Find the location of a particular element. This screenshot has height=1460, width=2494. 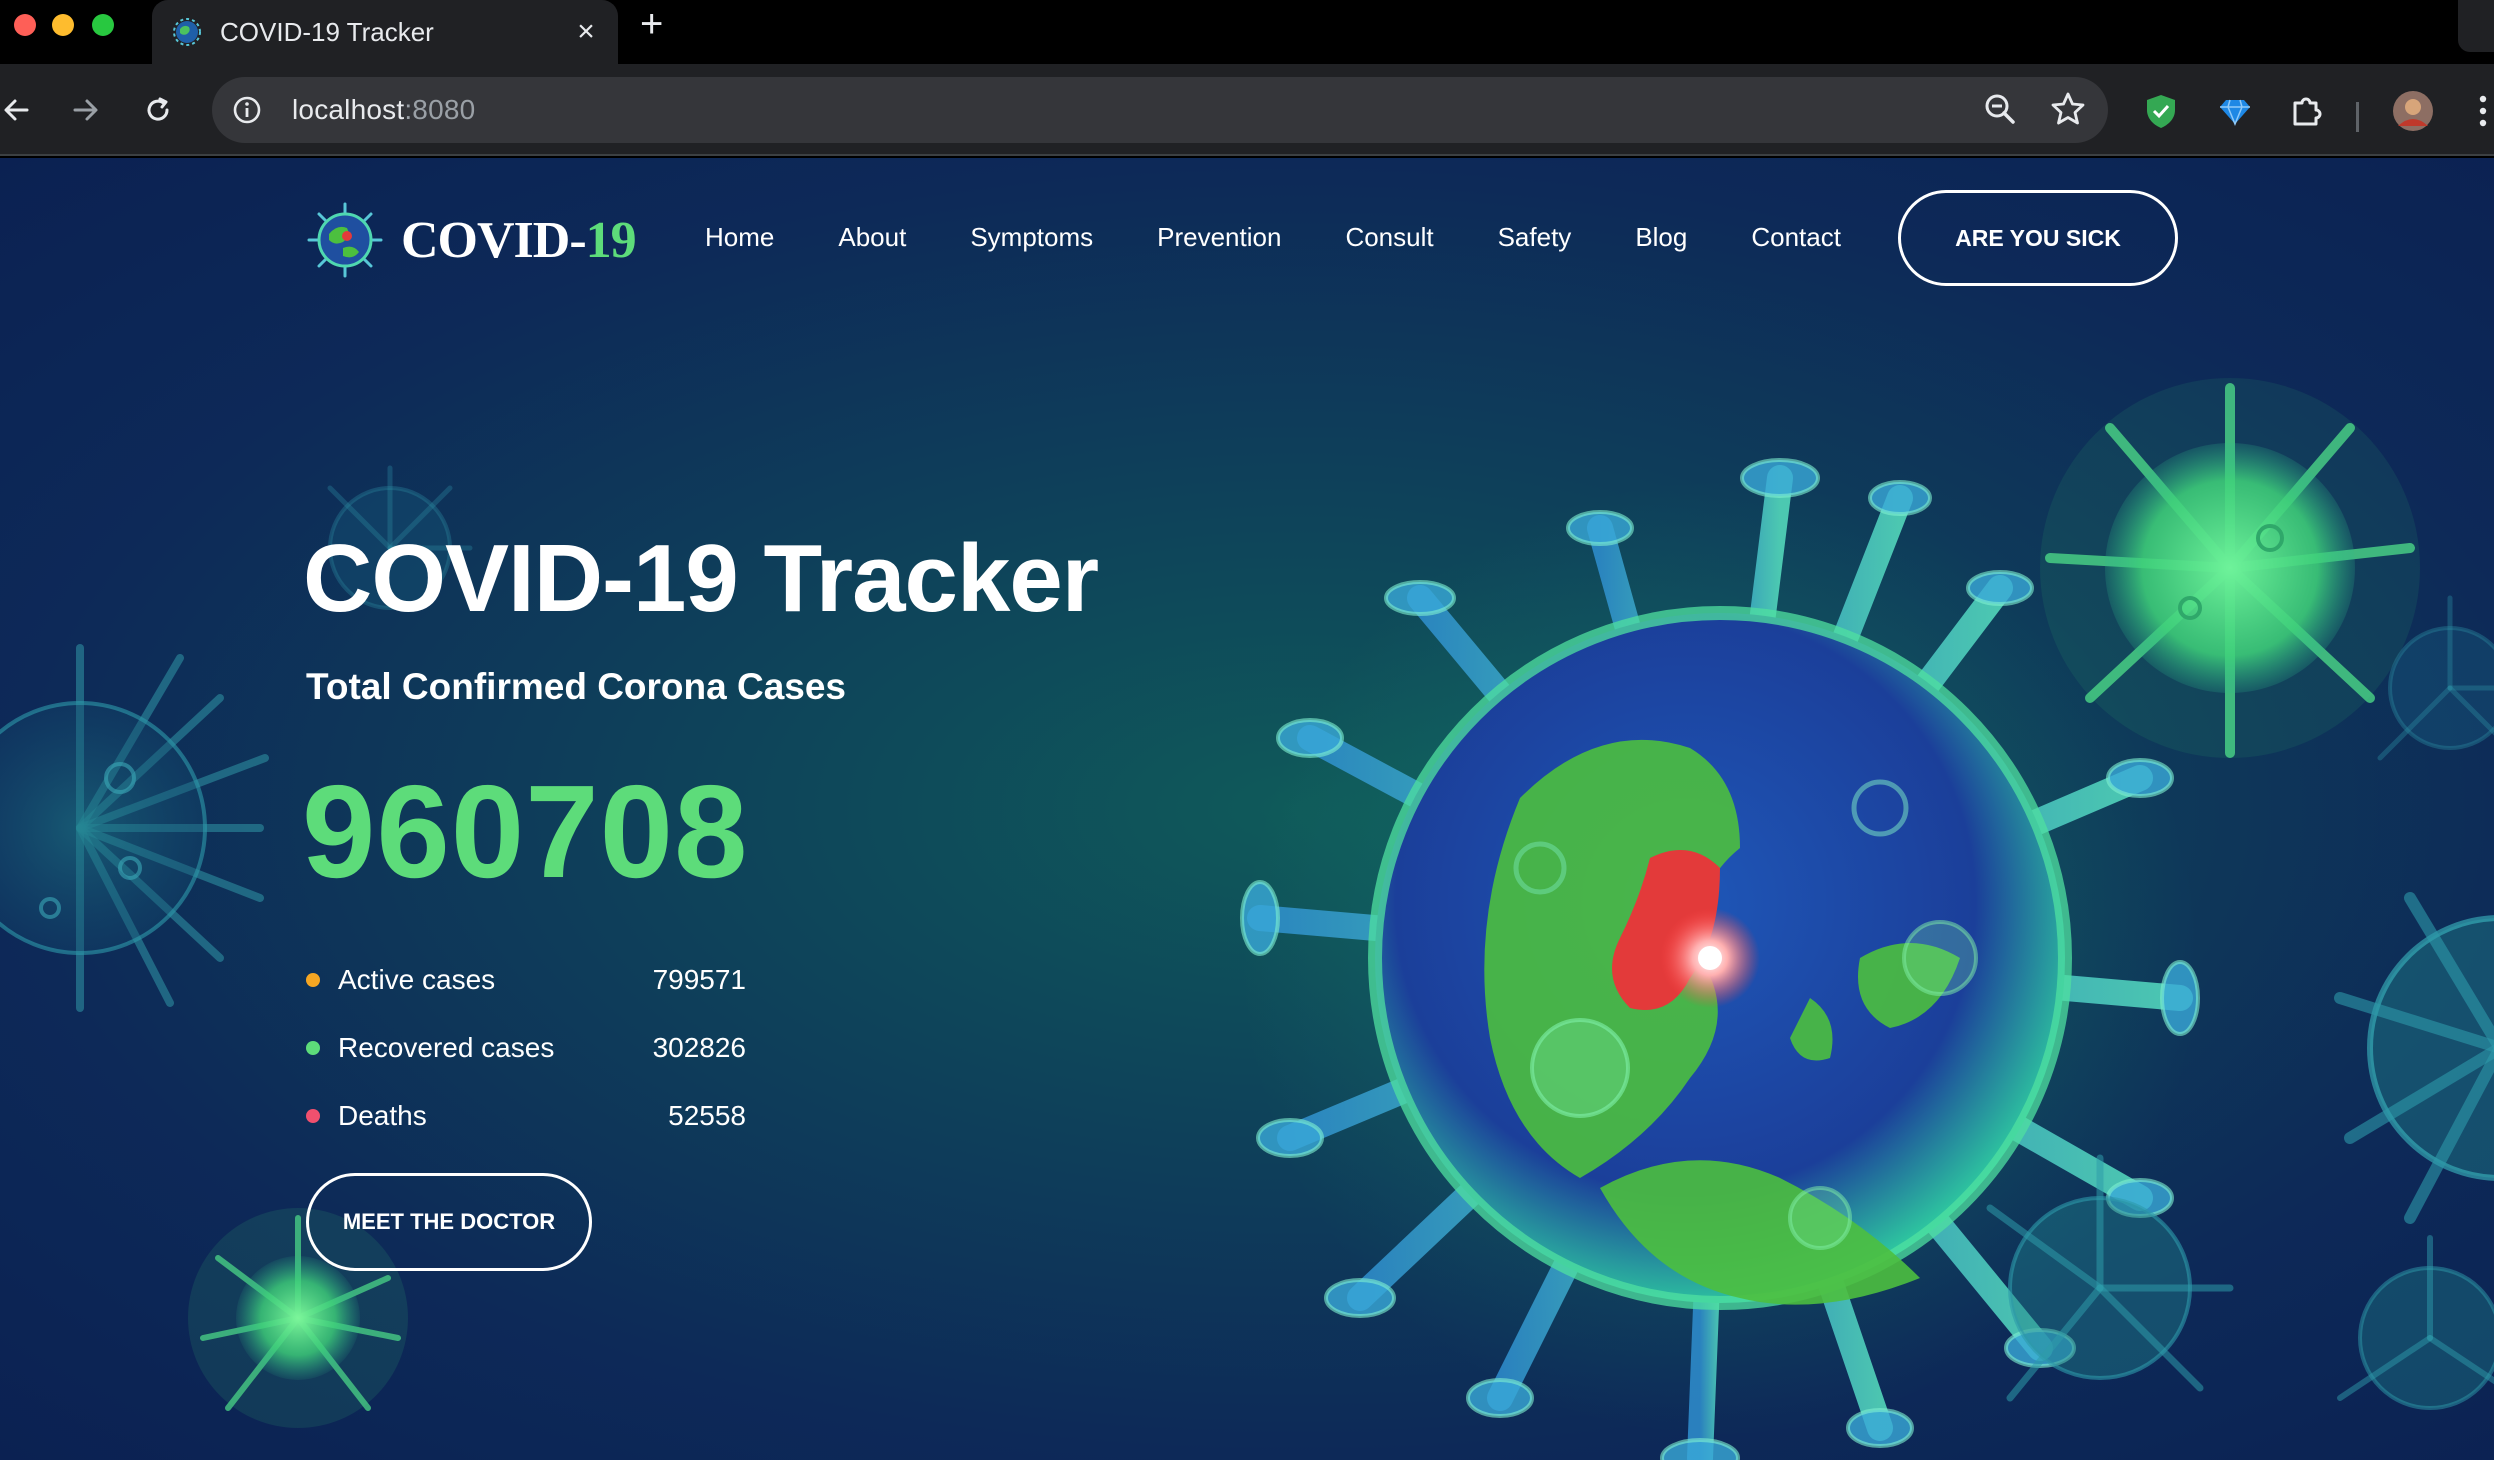

stat-row-active: Active cases 799571 is located at coordinates (526, 980).